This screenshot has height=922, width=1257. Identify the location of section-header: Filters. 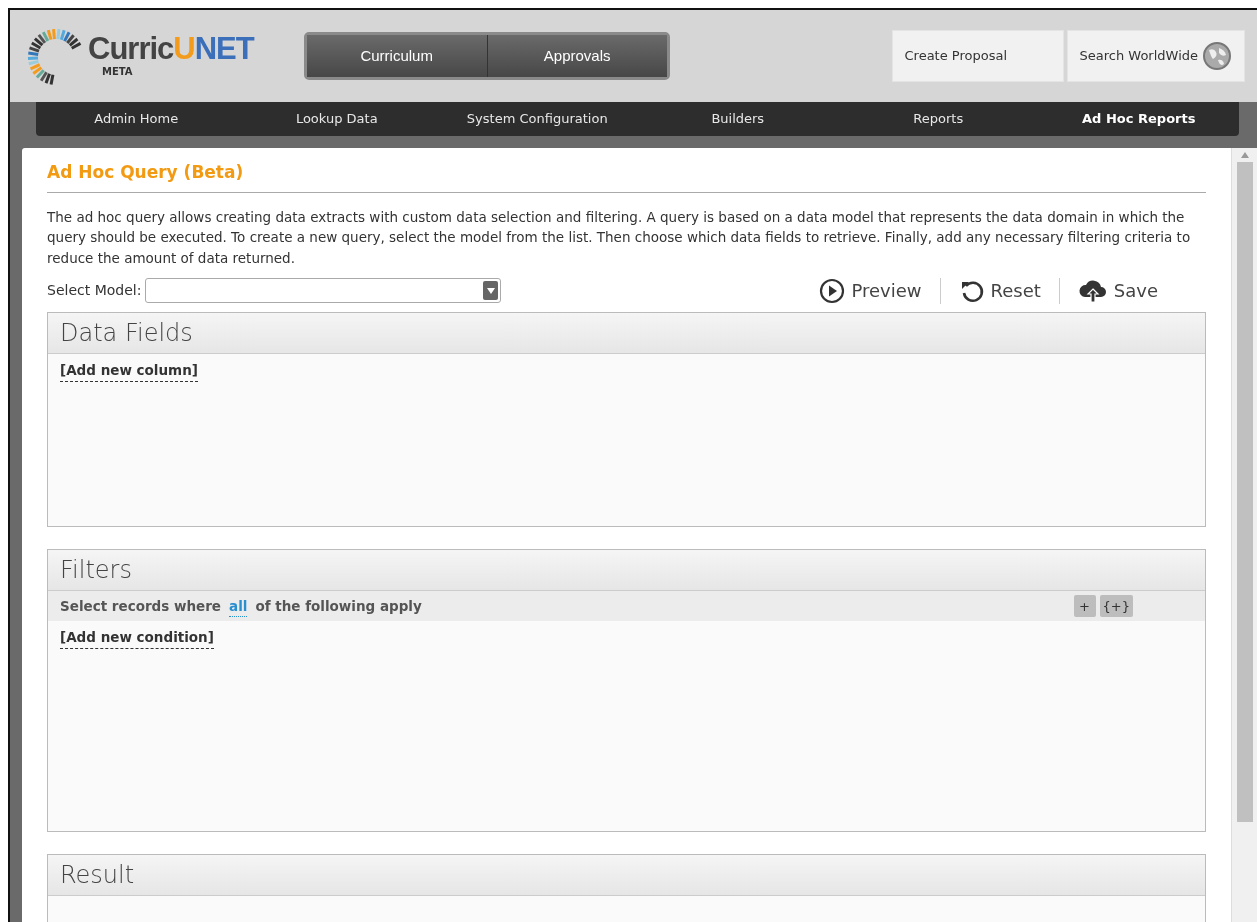
(626, 571).